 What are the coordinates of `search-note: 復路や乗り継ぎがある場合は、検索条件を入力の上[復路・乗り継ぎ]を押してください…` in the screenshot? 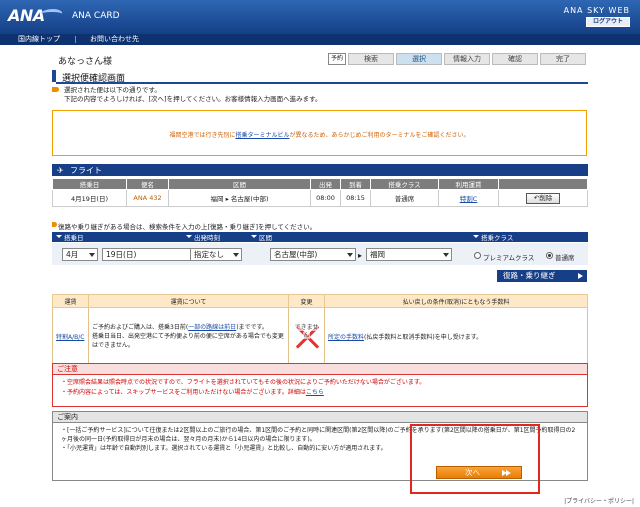 It's located at (187, 227).